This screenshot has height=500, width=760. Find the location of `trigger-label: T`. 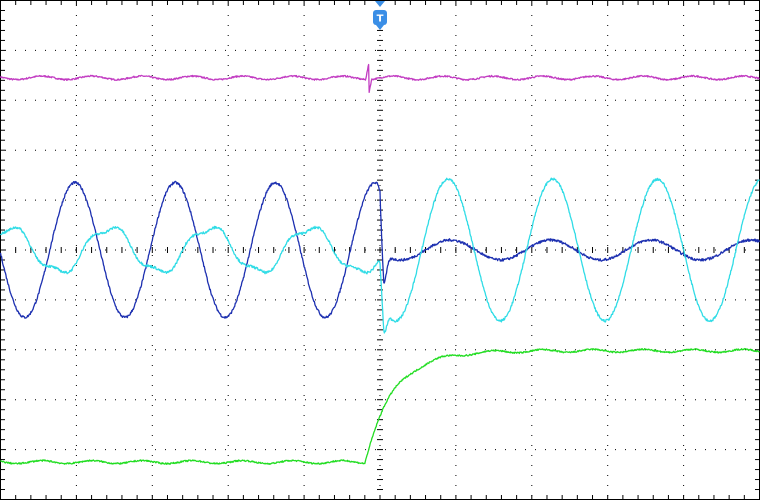

trigger-label: T is located at coordinates (380, 19).